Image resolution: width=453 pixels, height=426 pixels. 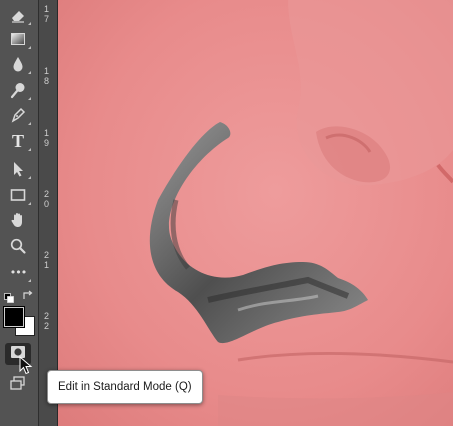 I want to click on dodge-icon, so click(x=18, y=90).